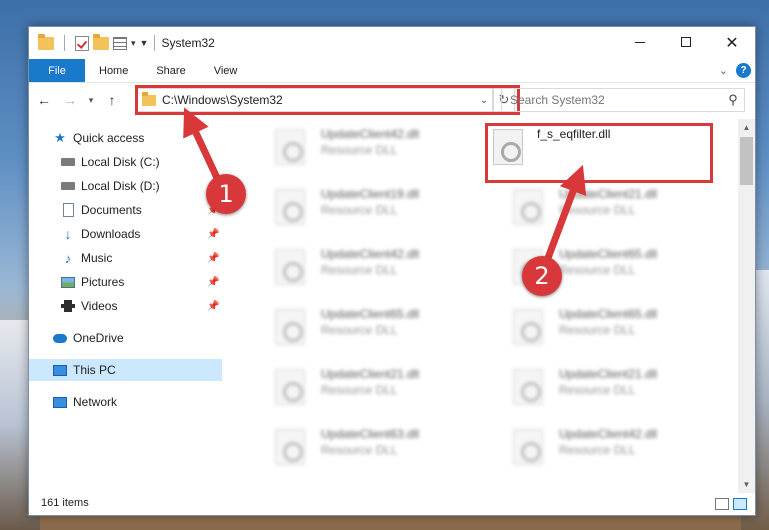 This screenshot has width=769, height=530. What do you see at coordinates (612, 100) in the screenshot?
I see `search-input` at bounding box center [612, 100].